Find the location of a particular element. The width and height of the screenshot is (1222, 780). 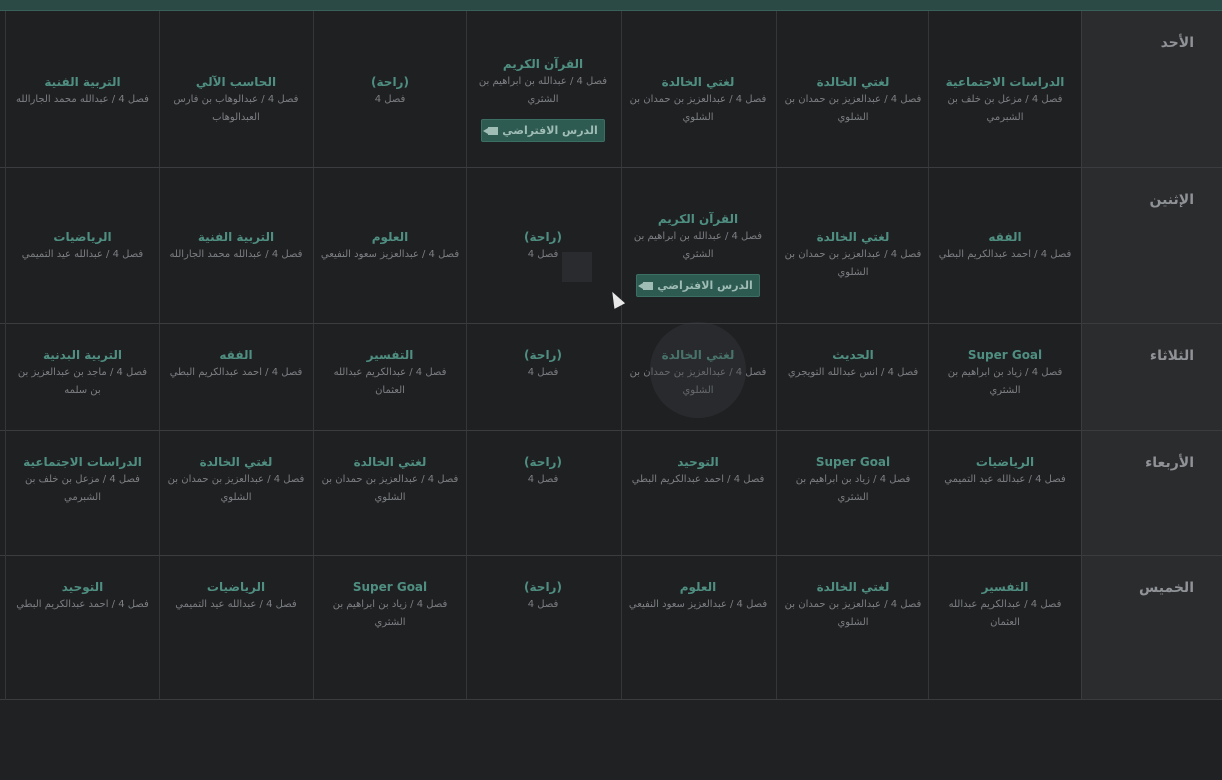

top-bar is located at coordinates (611, 5).